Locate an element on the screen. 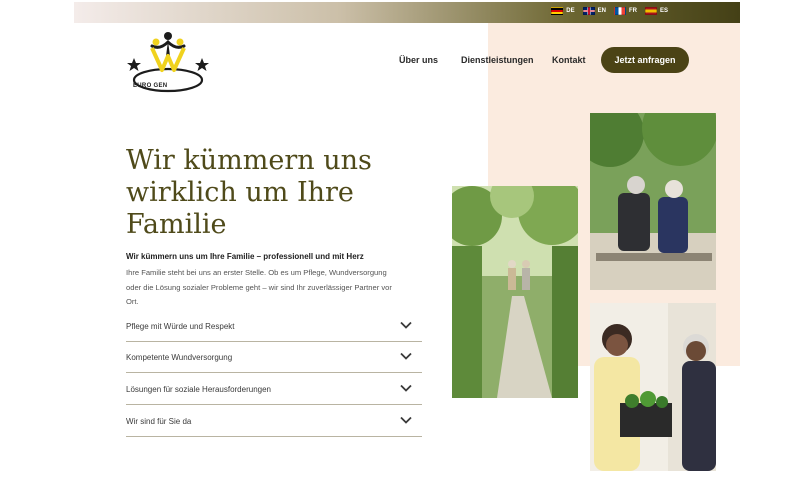  spanish-flag-icon is located at coordinates (650, 11).